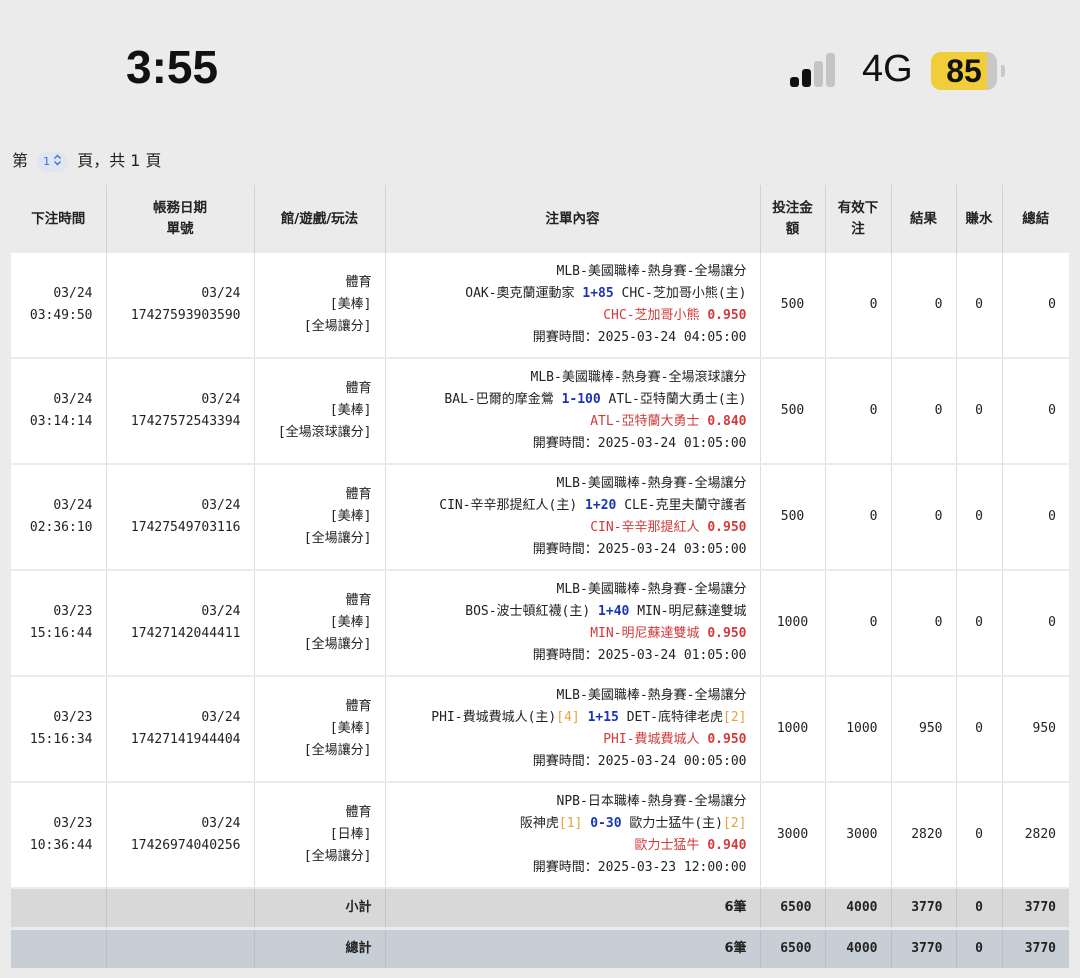 This screenshot has width=1080, height=978. What do you see at coordinates (61, 739) in the screenshot?
I see `bet-clock: 15:16:34` at bounding box center [61, 739].